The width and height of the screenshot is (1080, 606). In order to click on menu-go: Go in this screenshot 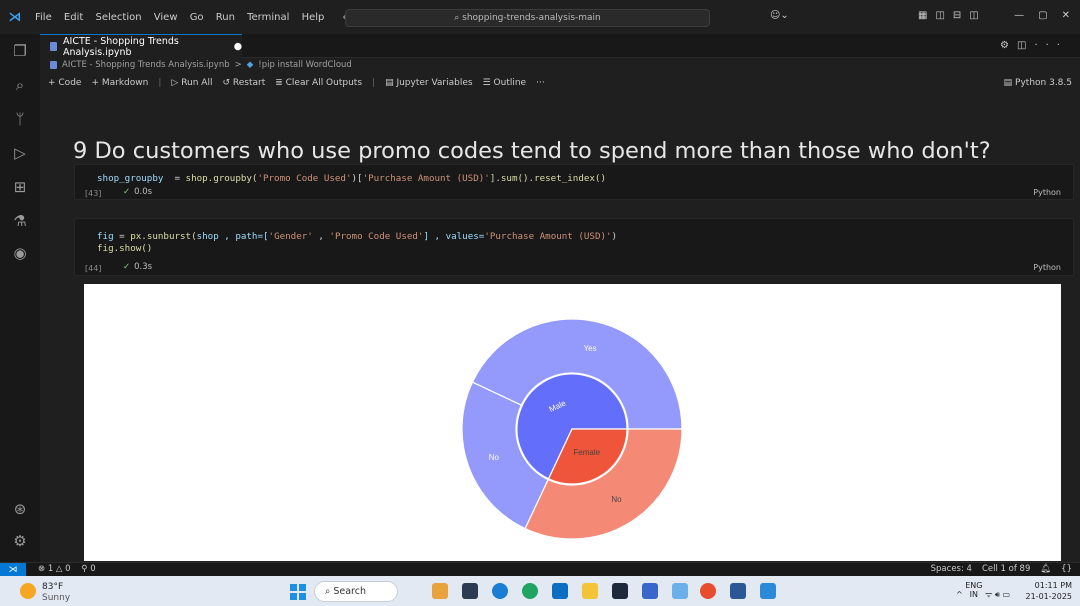, I will do `click(197, 17)`.